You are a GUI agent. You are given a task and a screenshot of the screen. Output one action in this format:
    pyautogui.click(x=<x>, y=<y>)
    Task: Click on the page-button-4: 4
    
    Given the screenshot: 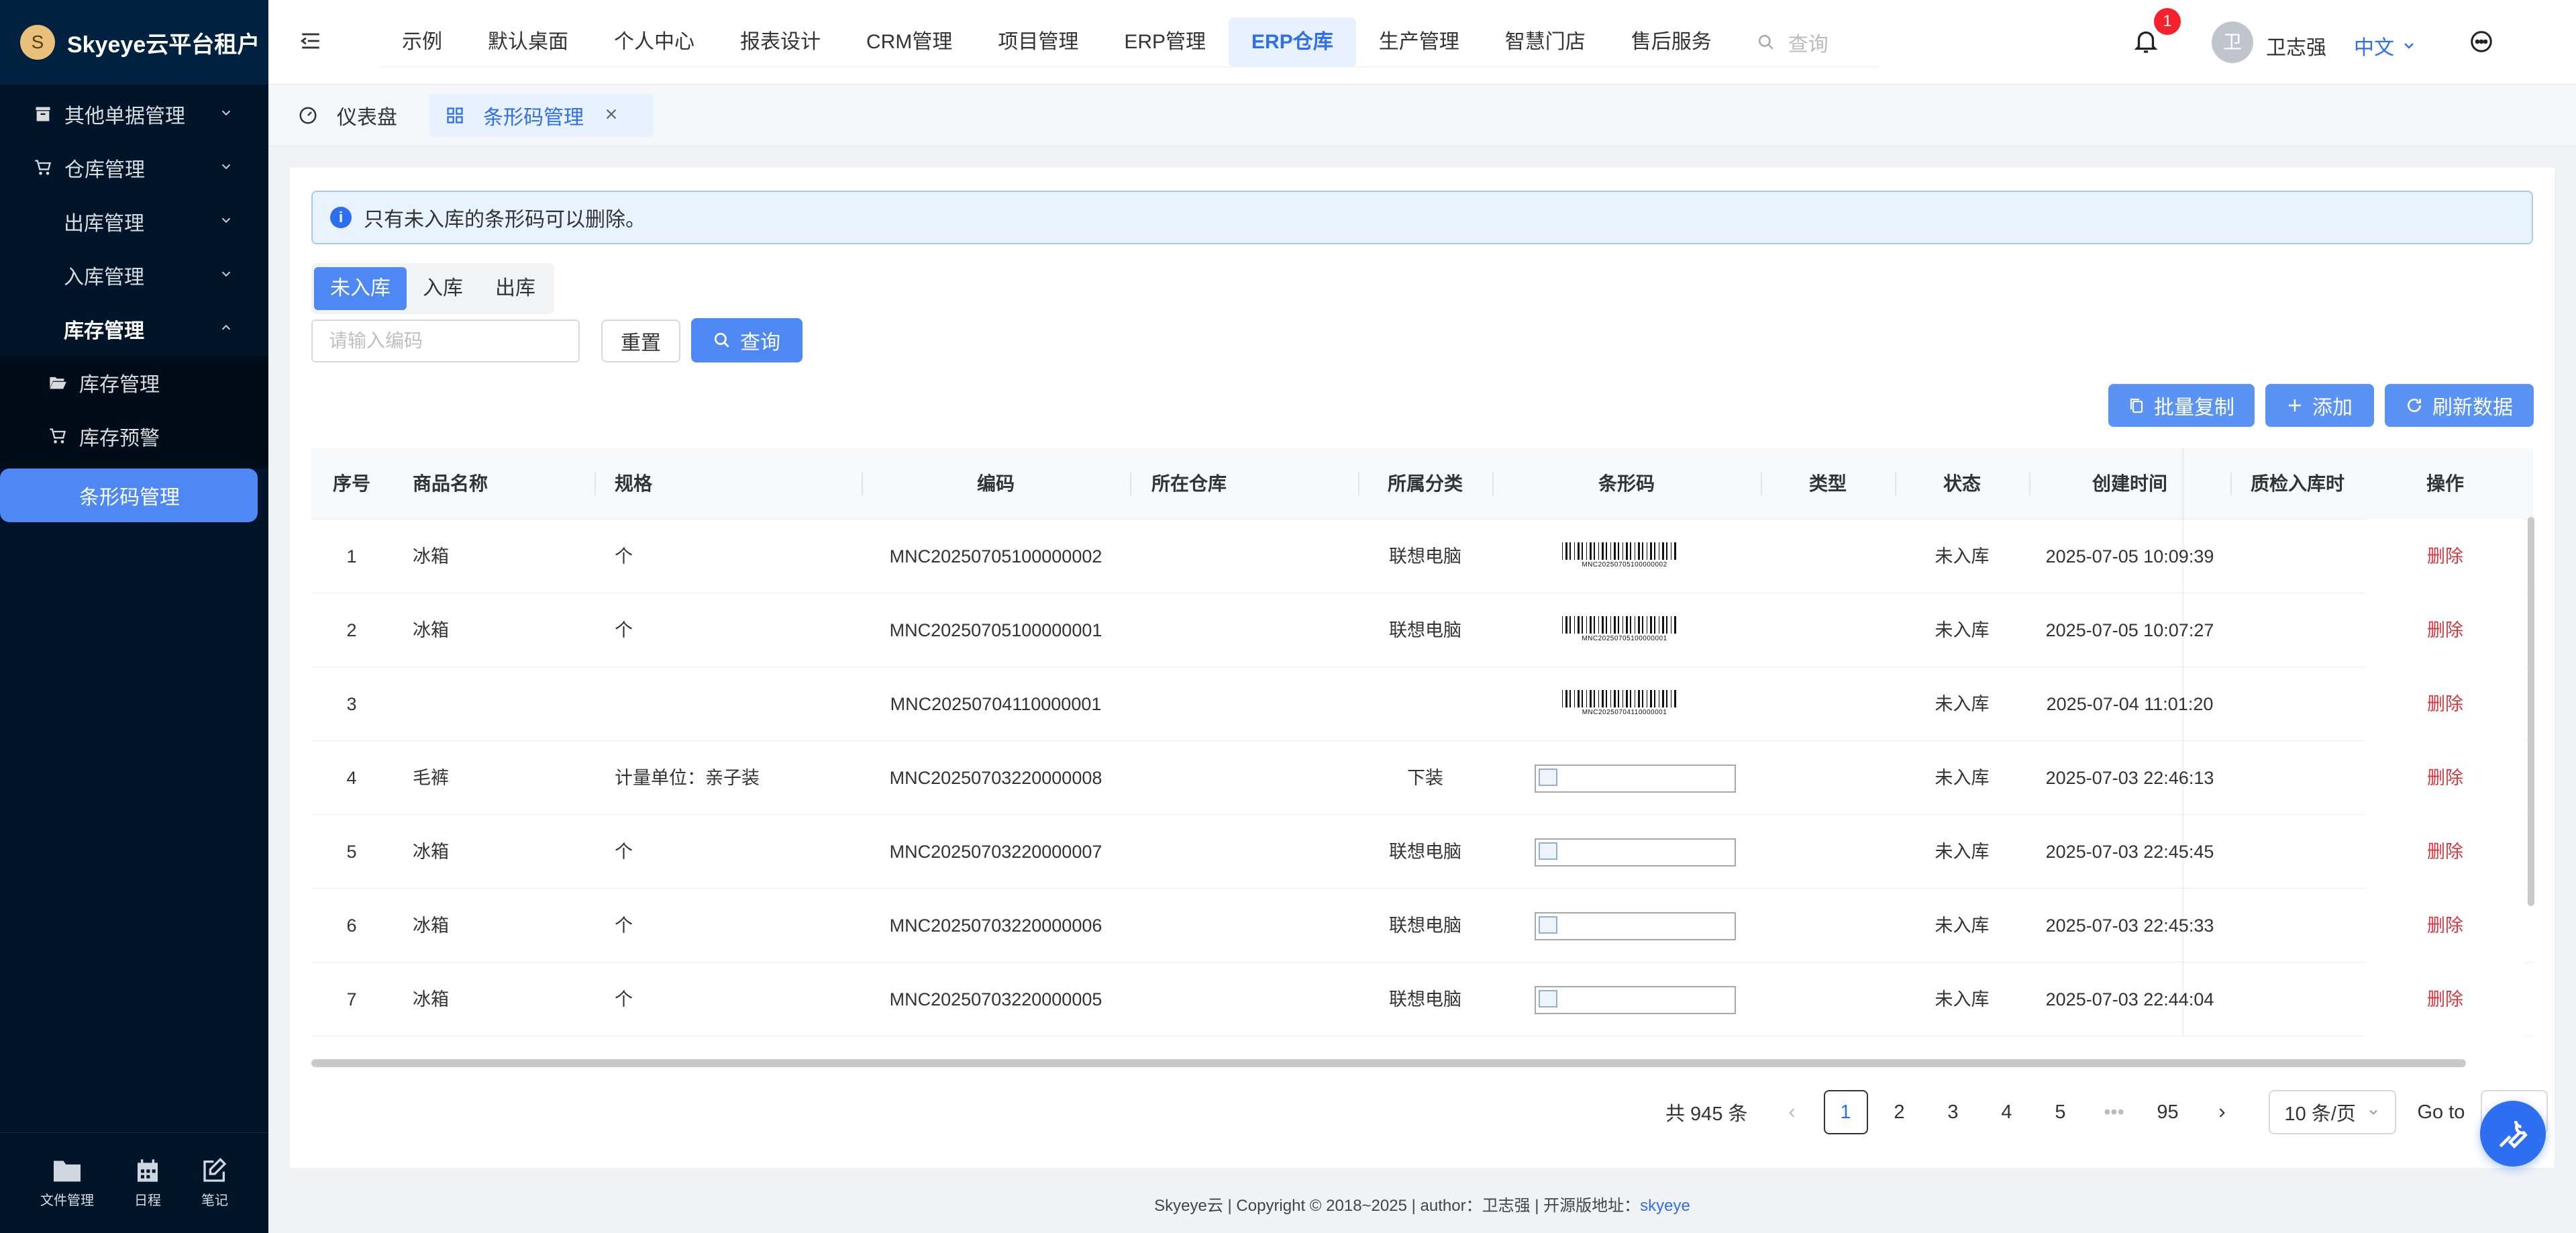 What is the action you would take?
    pyautogui.click(x=2007, y=1112)
    